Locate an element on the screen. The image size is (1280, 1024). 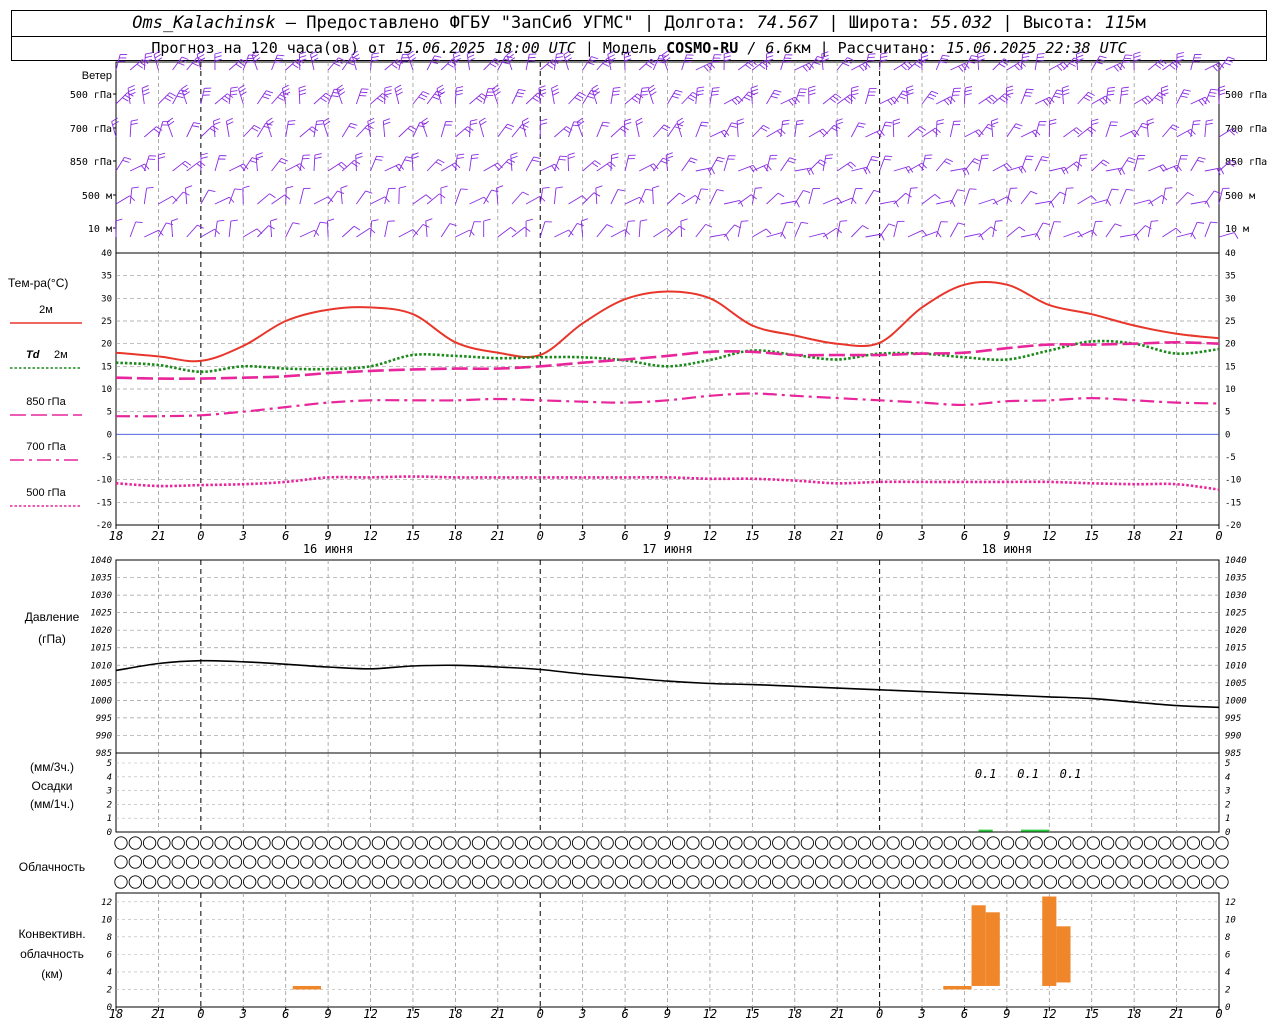
temp-xtick: 0 is located at coordinates (540, 536).